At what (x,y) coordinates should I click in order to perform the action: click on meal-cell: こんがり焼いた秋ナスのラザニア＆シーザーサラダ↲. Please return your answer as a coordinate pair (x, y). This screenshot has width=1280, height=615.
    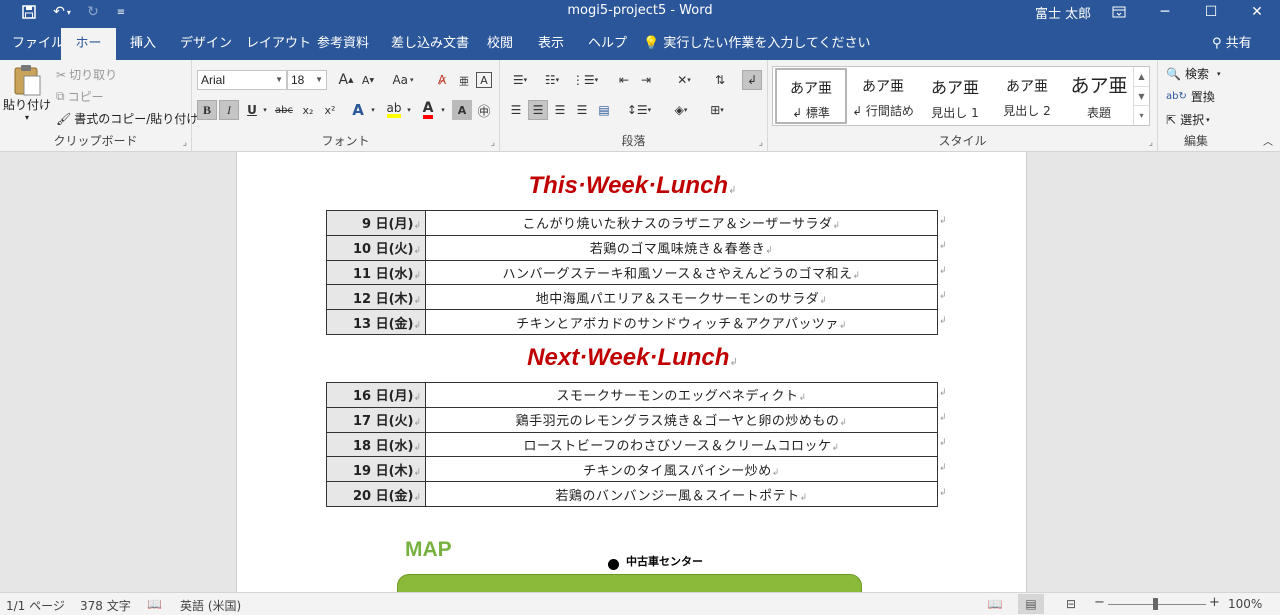
    Looking at the image, I should click on (681, 223).